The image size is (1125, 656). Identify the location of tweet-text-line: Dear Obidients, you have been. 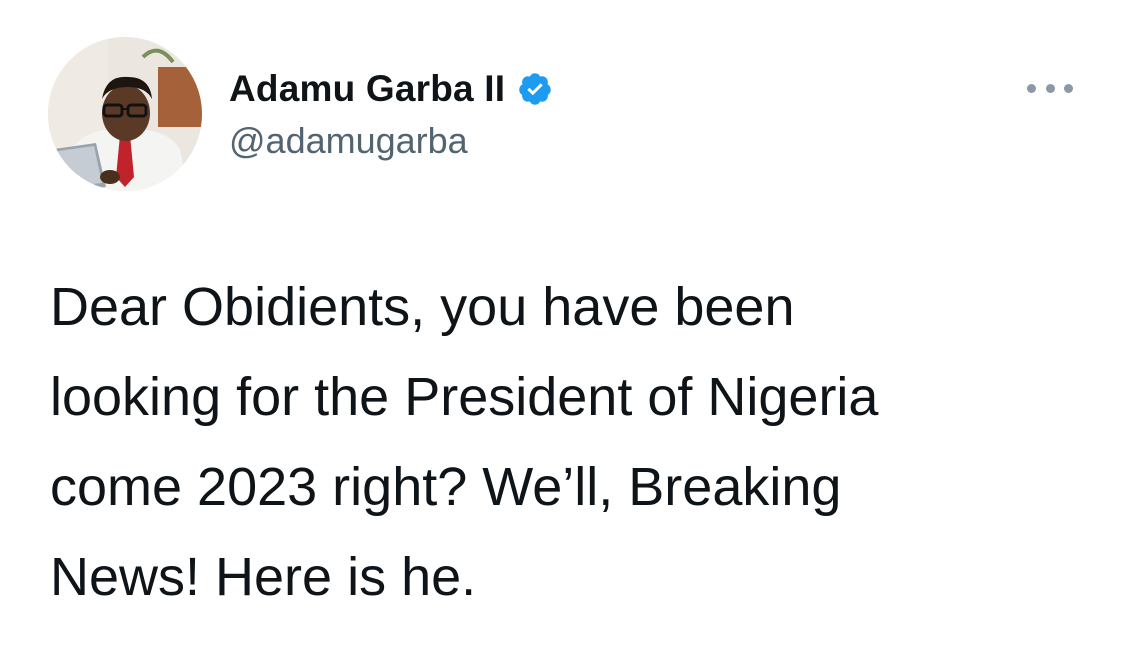
(422, 307).